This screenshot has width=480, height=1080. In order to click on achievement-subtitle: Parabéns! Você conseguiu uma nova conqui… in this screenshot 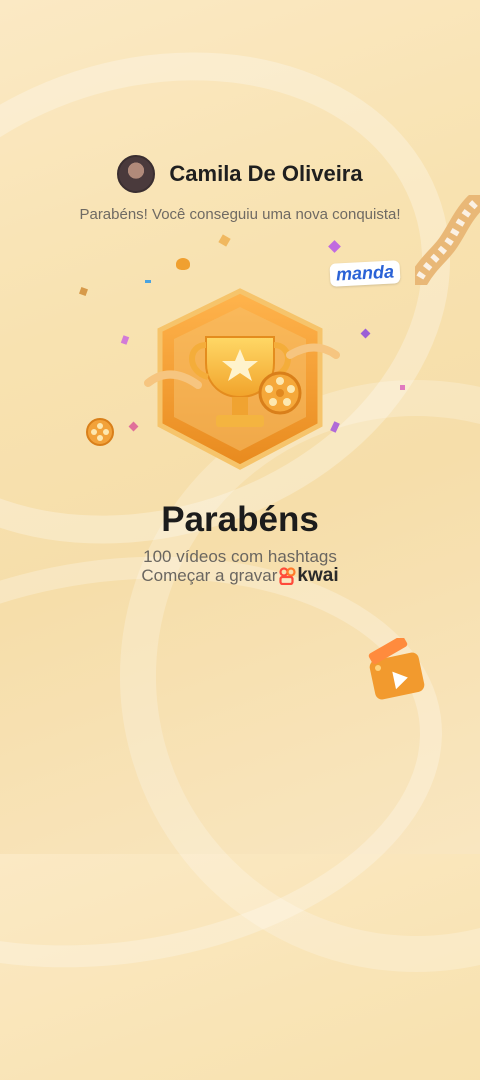, I will do `click(240, 214)`.